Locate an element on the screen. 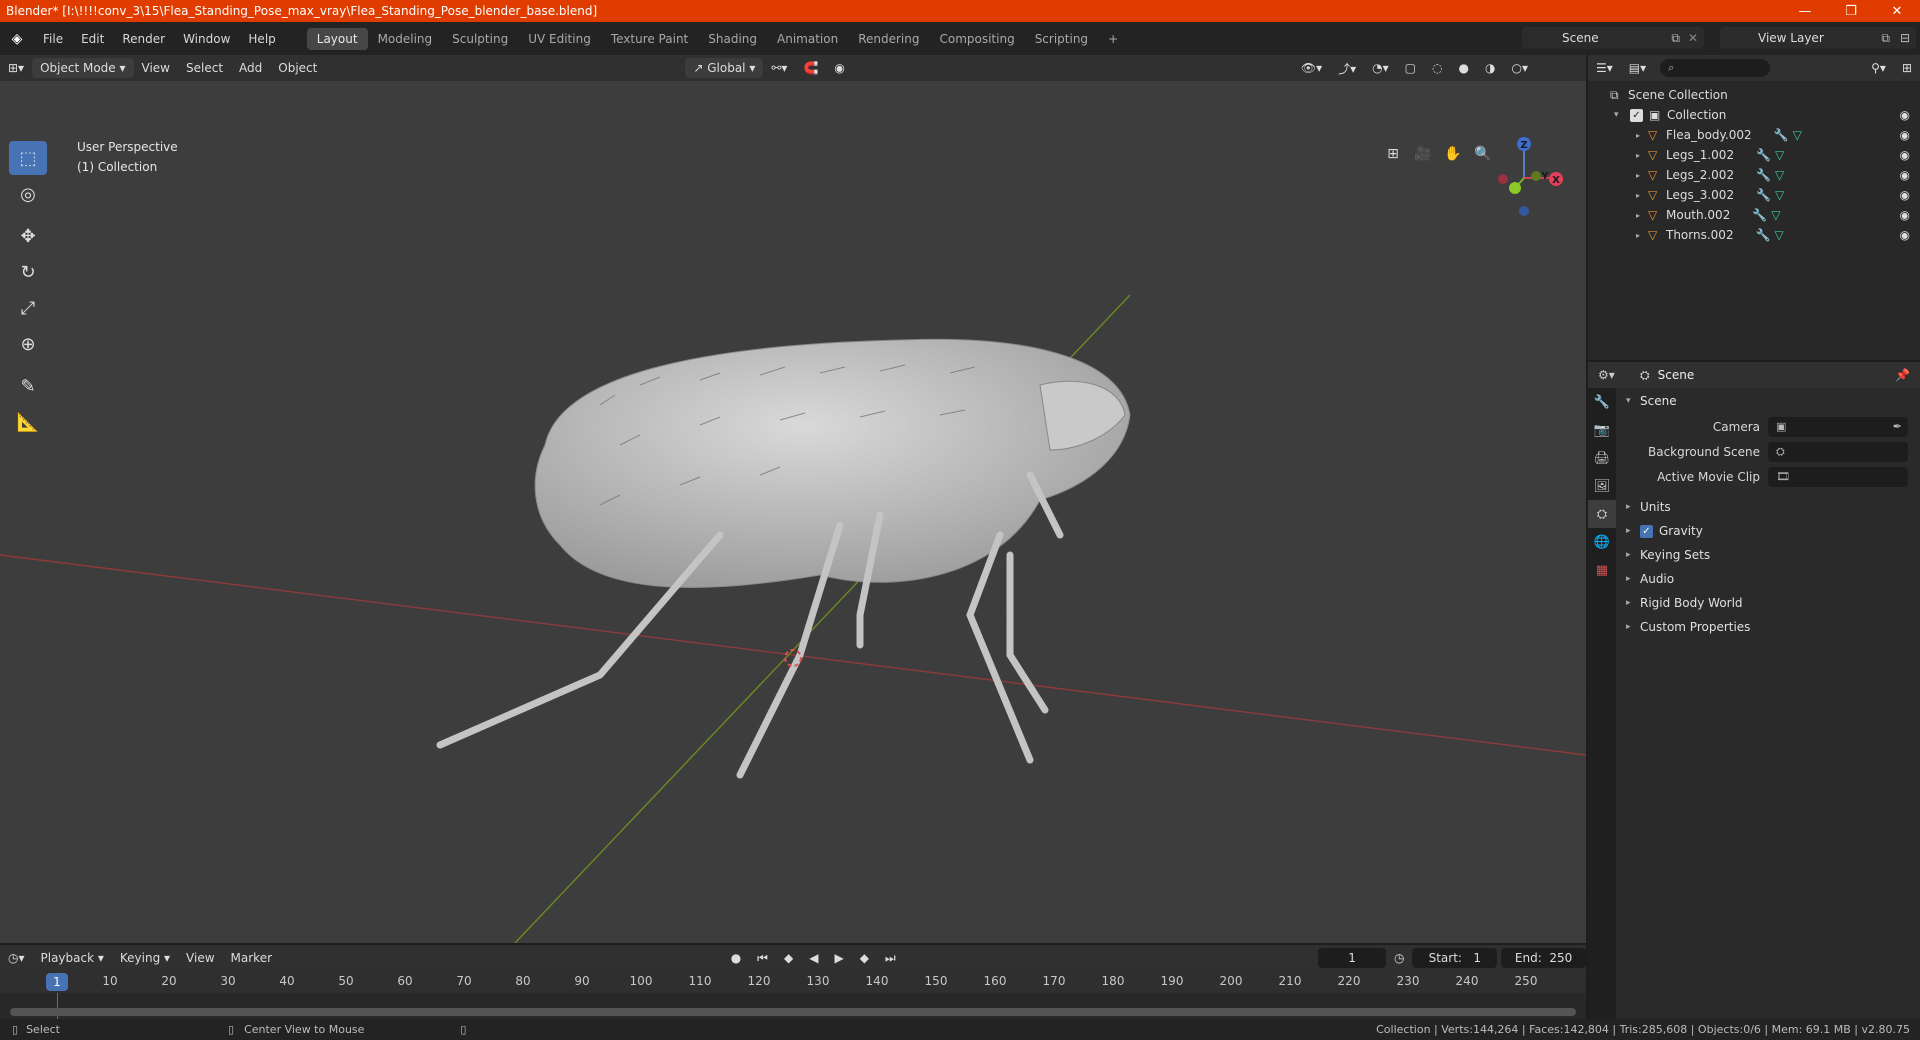 Image resolution: width=1920 pixels, height=1040 pixels. scene-new-icon: ⧉ is located at coordinates (1675, 38).